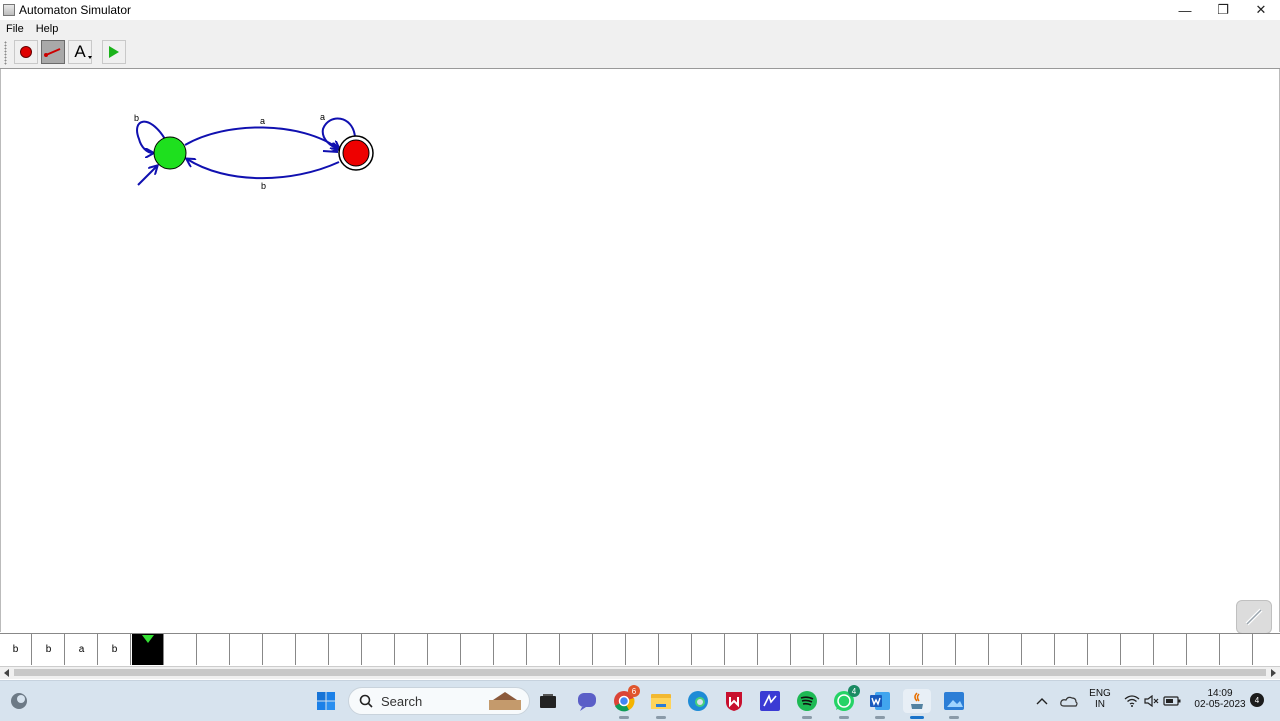 The width and height of the screenshot is (1280, 721). I want to click on show-hidden-icons-chevron-icon, so click(1042, 701).